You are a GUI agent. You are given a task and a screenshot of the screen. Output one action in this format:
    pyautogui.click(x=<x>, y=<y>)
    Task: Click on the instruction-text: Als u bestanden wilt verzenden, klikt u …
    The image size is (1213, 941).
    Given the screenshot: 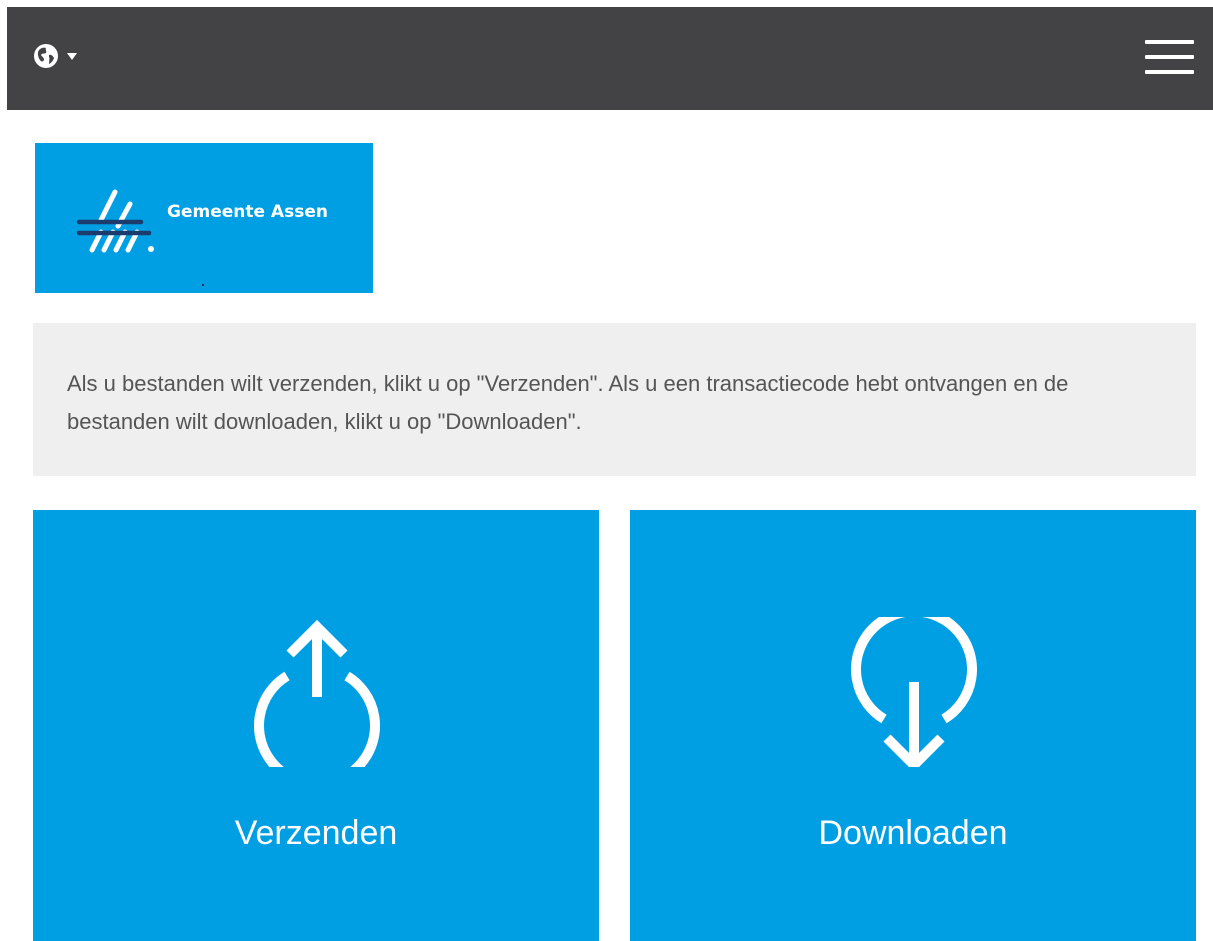 What is the action you would take?
    pyautogui.click(x=568, y=402)
    